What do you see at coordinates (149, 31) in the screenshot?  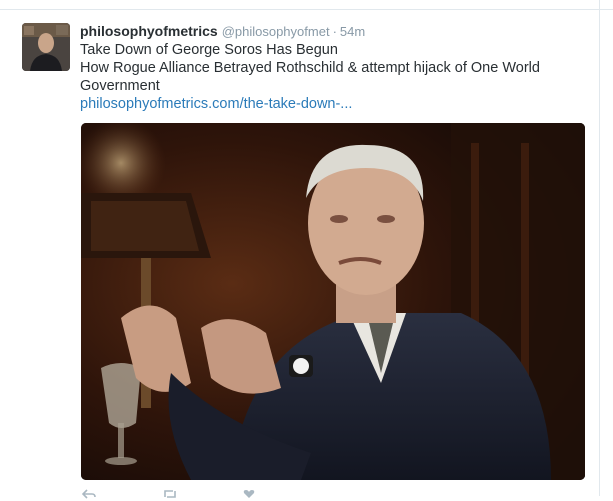 I see `display-name: philosophyofmetrics` at bounding box center [149, 31].